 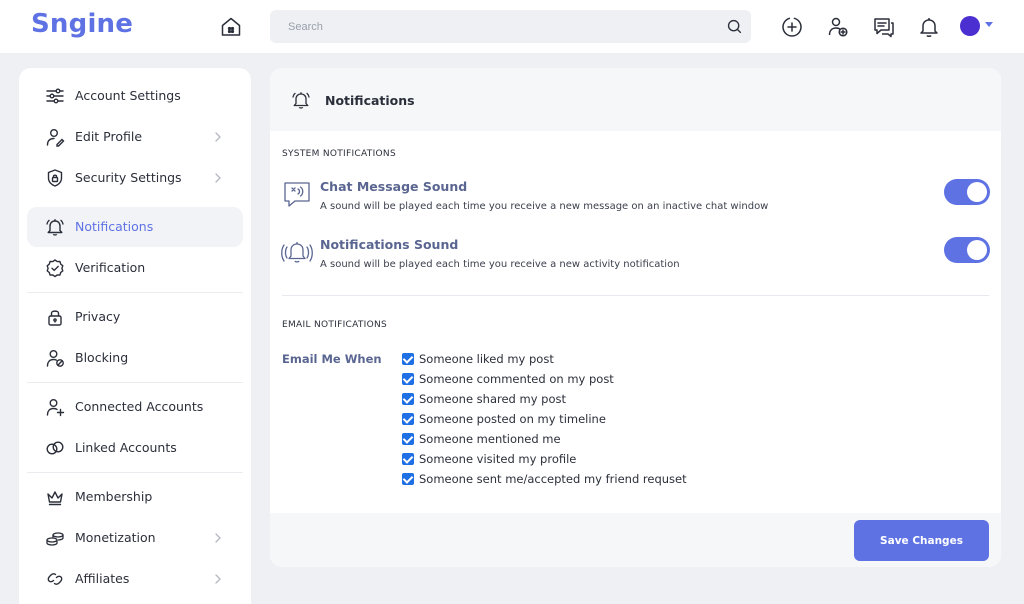 What do you see at coordinates (128, 177) in the screenshot?
I see `sidebar-item-label: Security Settings` at bounding box center [128, 177].